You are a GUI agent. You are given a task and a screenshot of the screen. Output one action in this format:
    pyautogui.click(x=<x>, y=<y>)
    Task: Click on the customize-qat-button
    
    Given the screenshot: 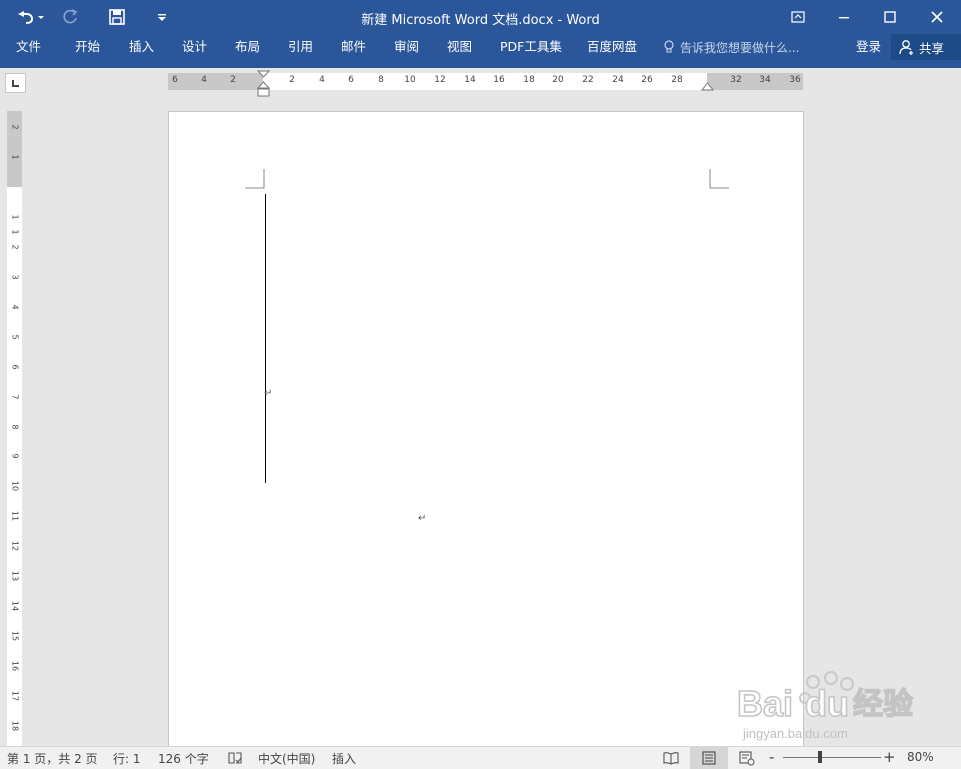 What is the action you would take?
    pyautogui.click(x=162, y=17)
    